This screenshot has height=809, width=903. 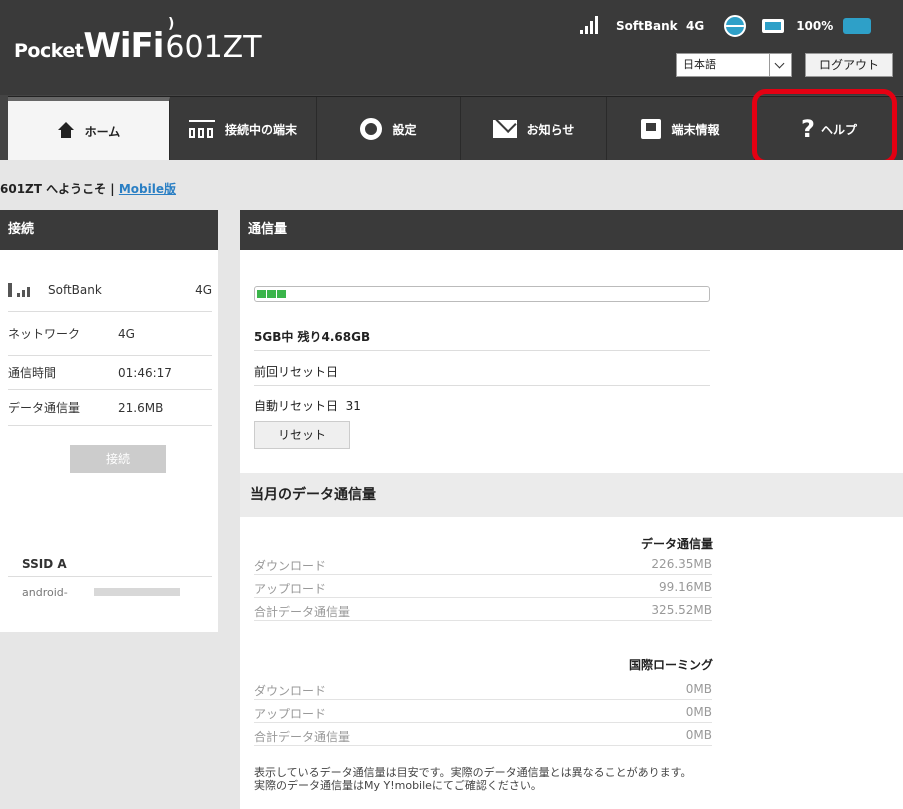 What do you see at coordinates (404, 129) in the screenshot?
I see `nav-tab-settings-label: 設定` at bounding box center [404, 129].